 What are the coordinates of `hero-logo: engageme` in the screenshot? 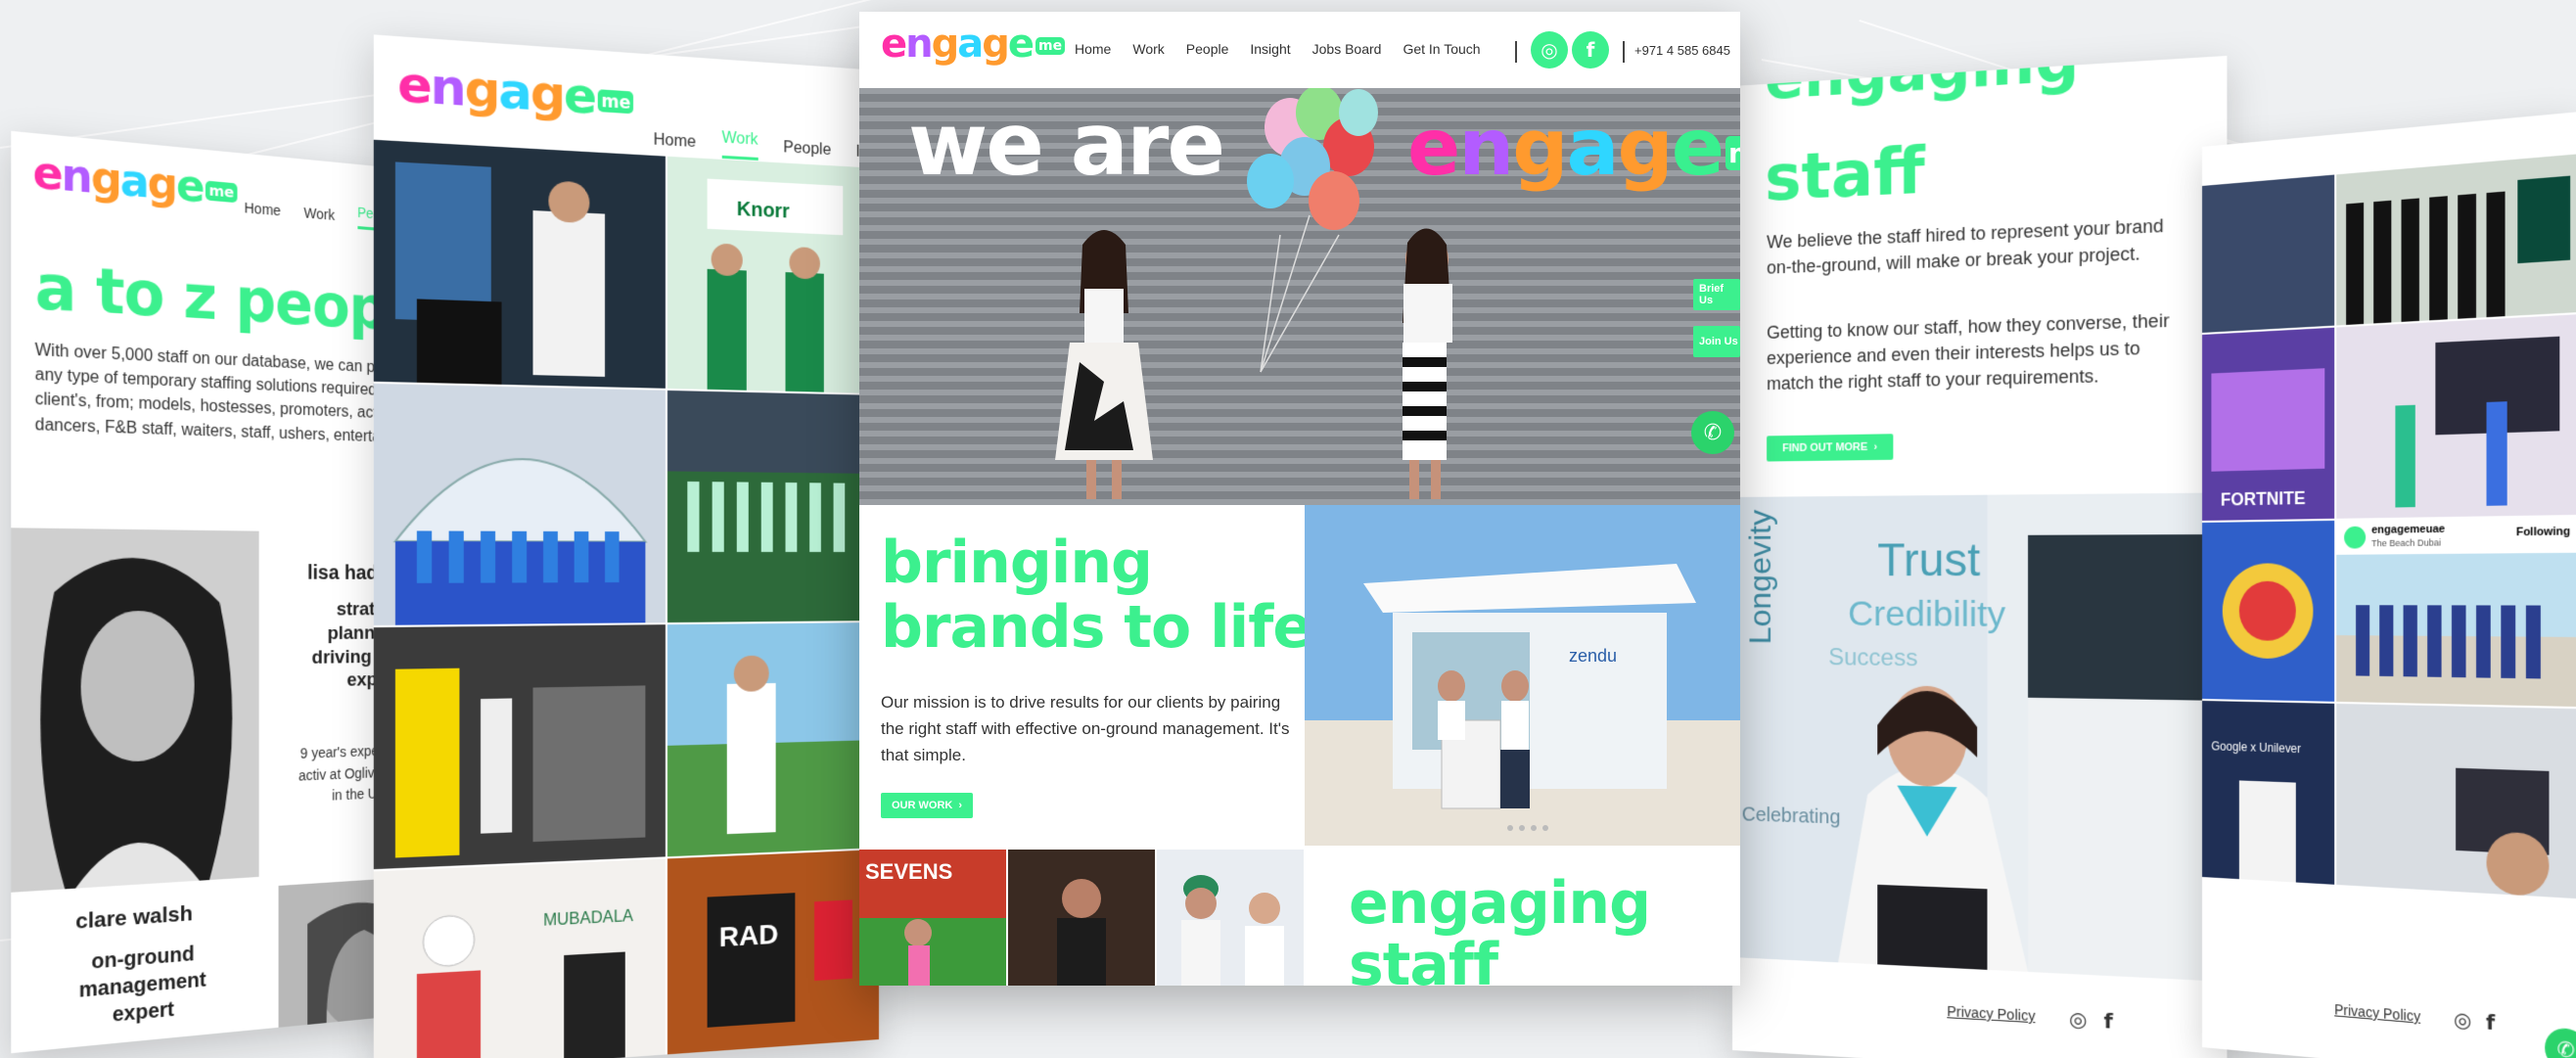 It's located at (1573, 147).